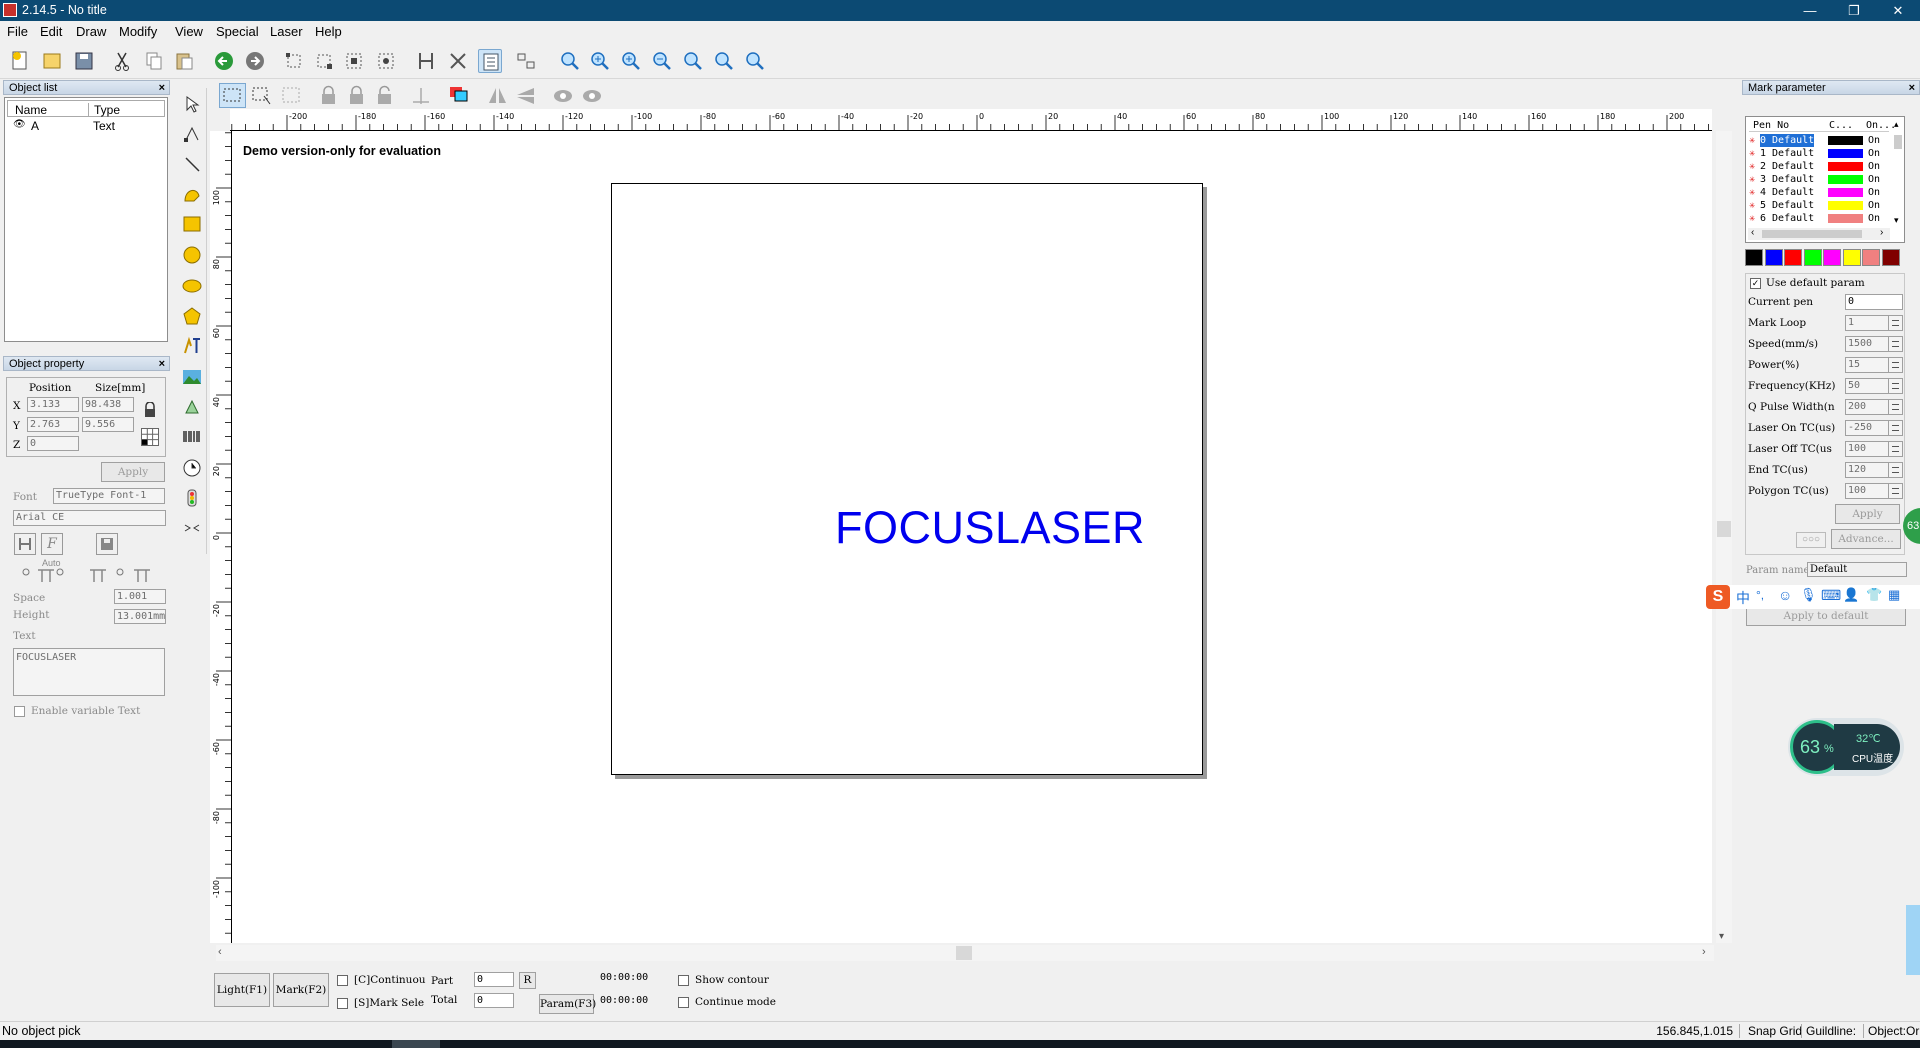  I want to click on menu-file: File, so click(17, 31).